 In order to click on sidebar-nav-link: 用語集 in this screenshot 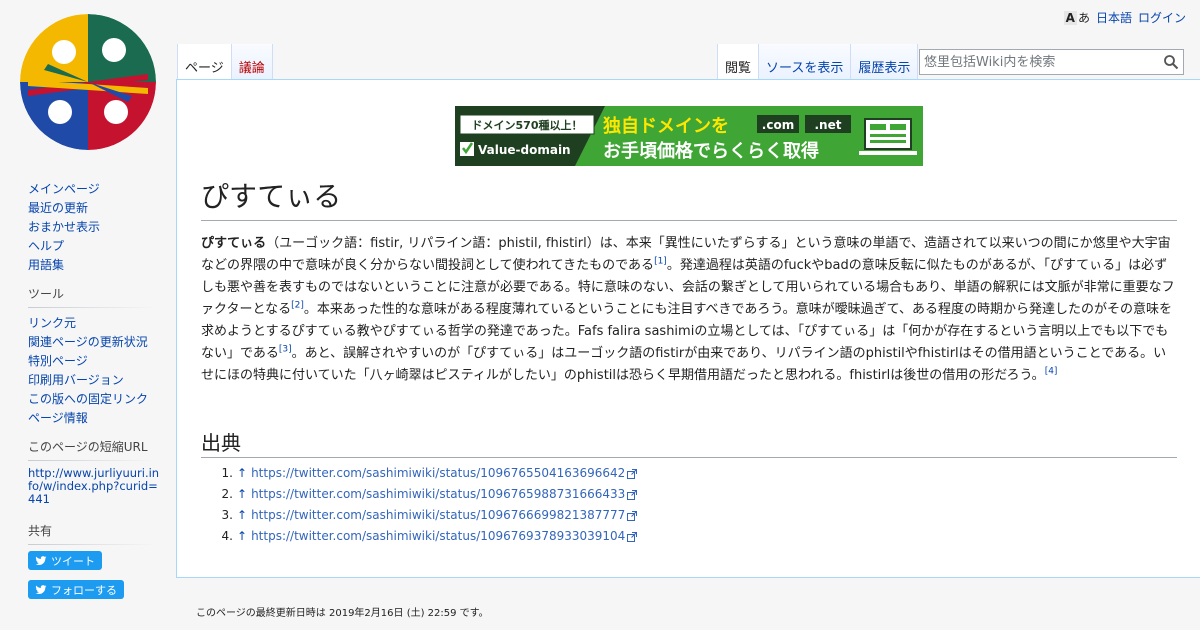, I will do `click(46, 265)`.